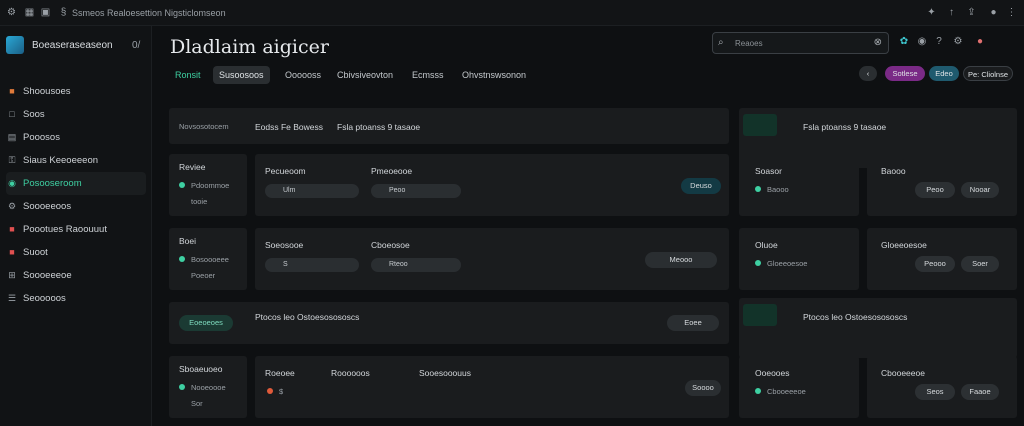 Image resolution: width=1024 pixels, height=426 pixels. What do you see at coordinates (312, 265) in the screenshot?
I see `metric-chip: S` at bounding box center [312, 265].